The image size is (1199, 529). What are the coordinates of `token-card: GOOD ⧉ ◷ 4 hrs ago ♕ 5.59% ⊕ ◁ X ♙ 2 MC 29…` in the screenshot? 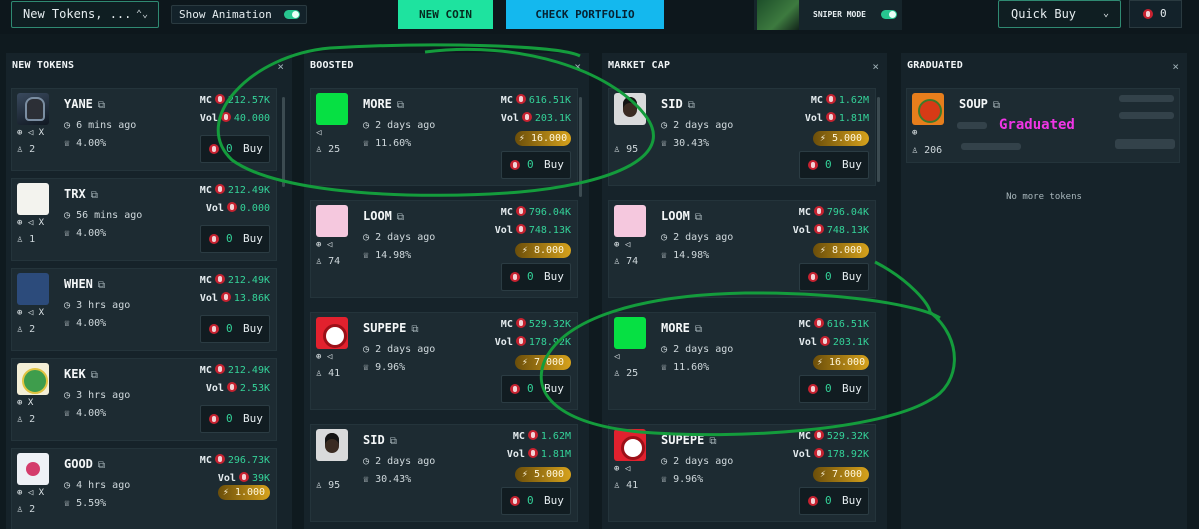 It's located at (144, 488).